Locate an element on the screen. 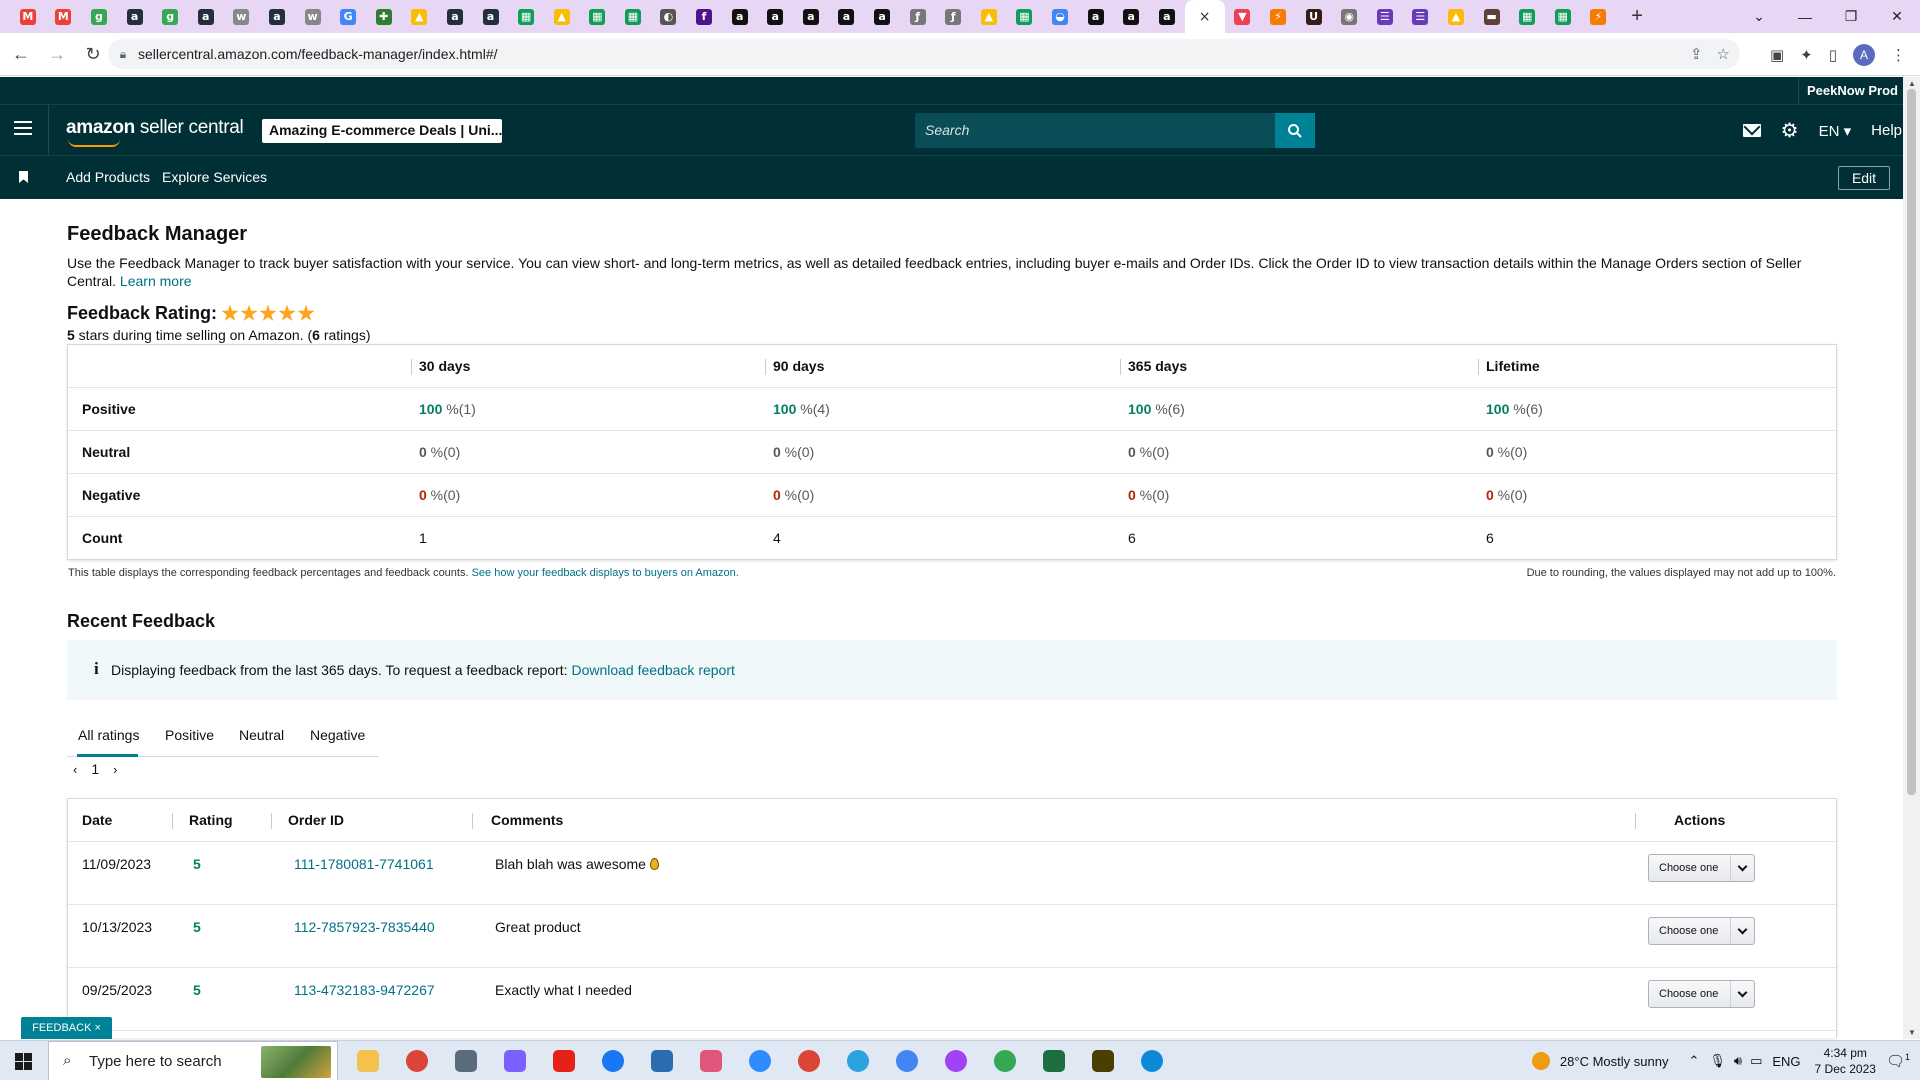  facebook-icon is located at coordinates (613, 1061).